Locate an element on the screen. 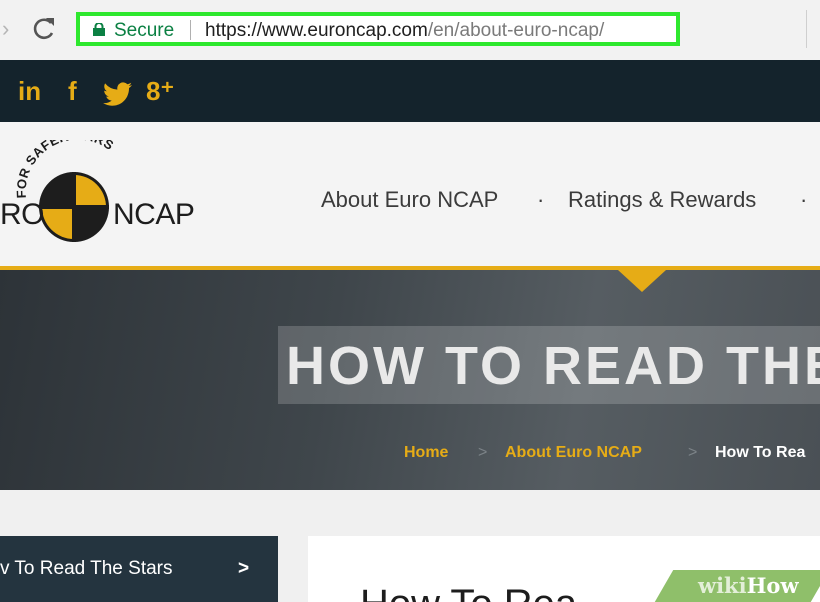  secure-label: Secure is located at coordinates (144, 30).